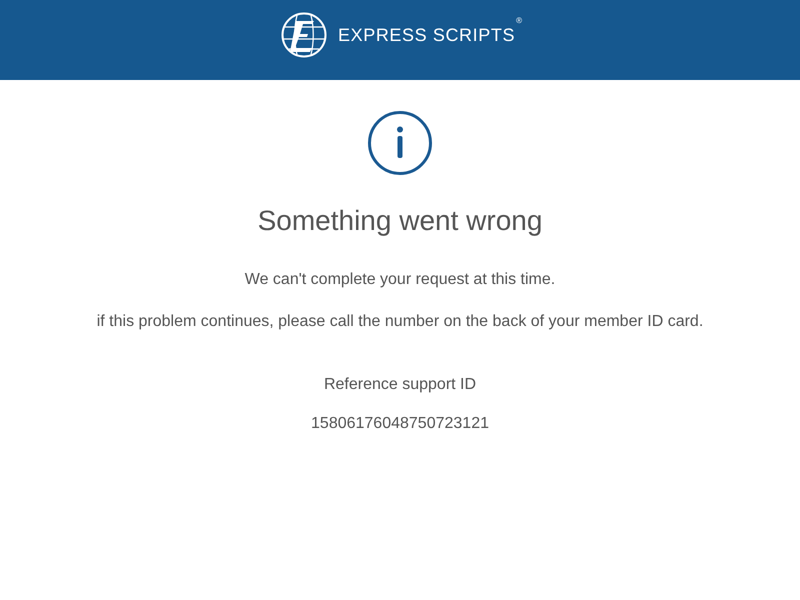  Describe the element at coordinates (427, 34) in the screenshot. I see `logo-wordmark: EXPRESS SCRIPTS` at that location.